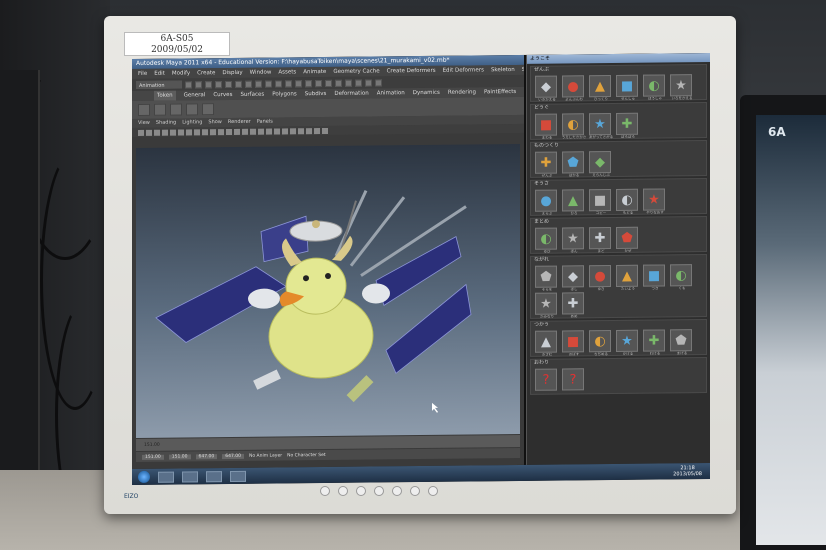 The width and height of the screenshot is (826, 550). What do you see at coordinates (681, 342) in the screenshot?
I see `tool-button: ⬟ まげる` at bounding box center [681, 342].